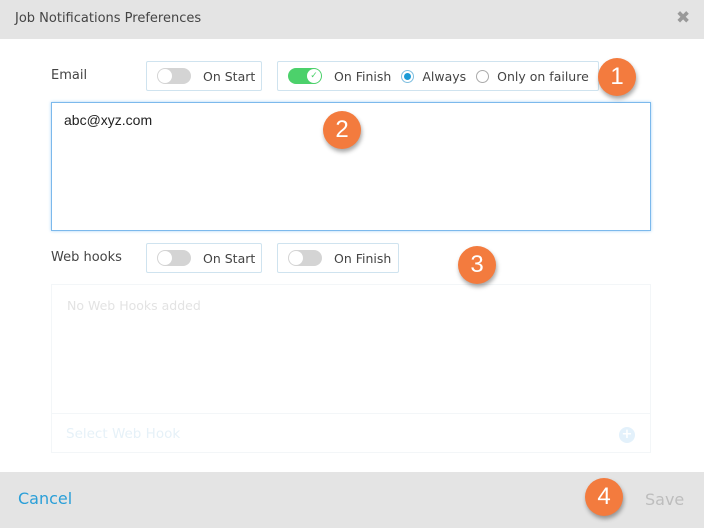 Image resolution: width=704 pixels, height=528 pixels. What do you see at coordinates (69, 75) in the screenshot?
I see `email-label: Email` at bounding box center [69, 75].